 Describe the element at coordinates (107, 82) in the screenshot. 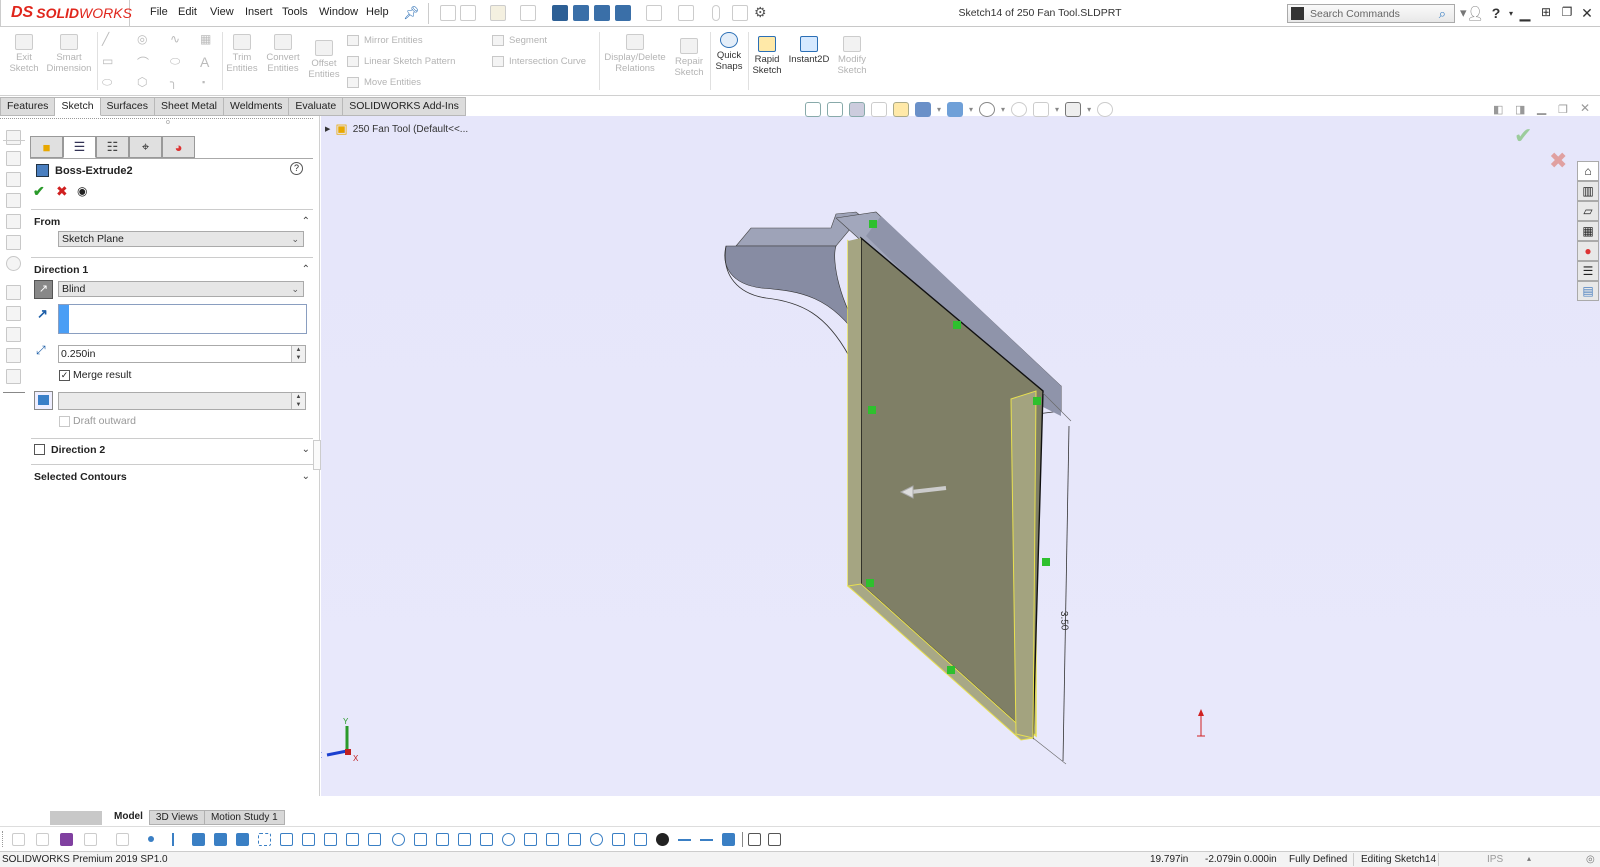

I see `slot-tool-icon: ⬭` at that location.